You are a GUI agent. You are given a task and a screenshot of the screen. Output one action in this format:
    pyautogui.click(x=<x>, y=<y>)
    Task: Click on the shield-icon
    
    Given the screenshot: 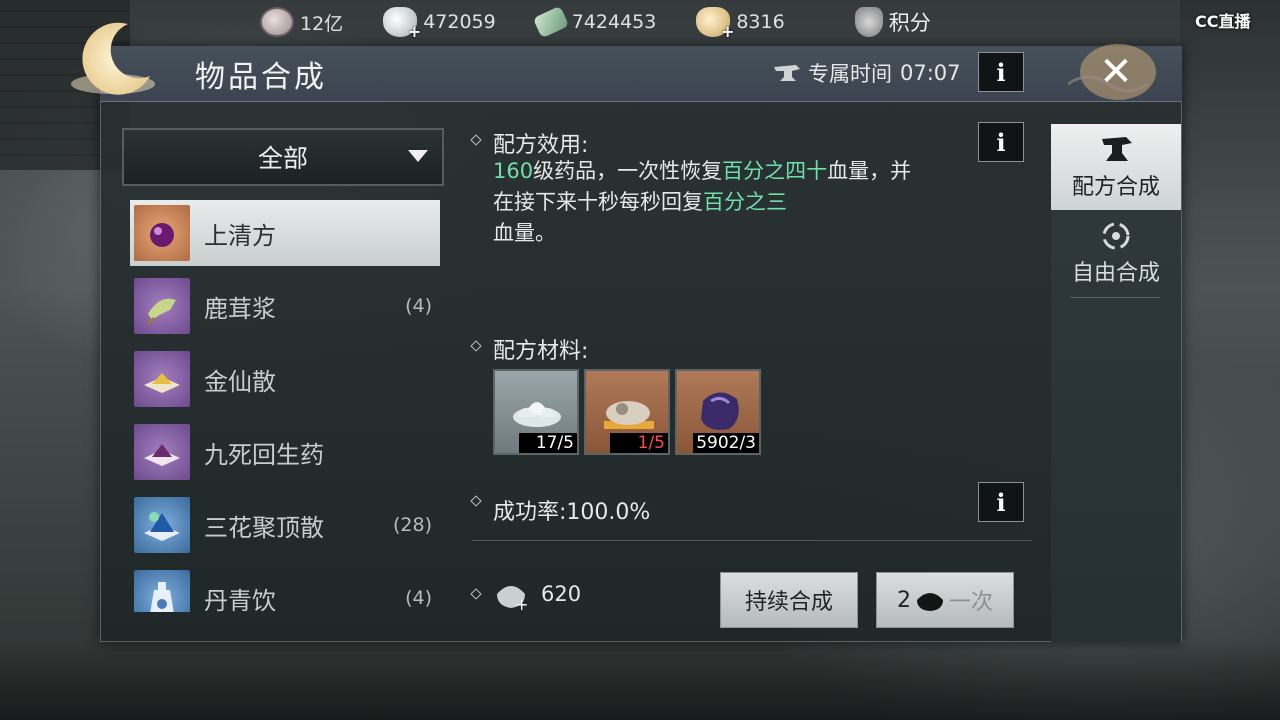 What is the action you would take?
    pyautogui.click(x=868, y=22)
    